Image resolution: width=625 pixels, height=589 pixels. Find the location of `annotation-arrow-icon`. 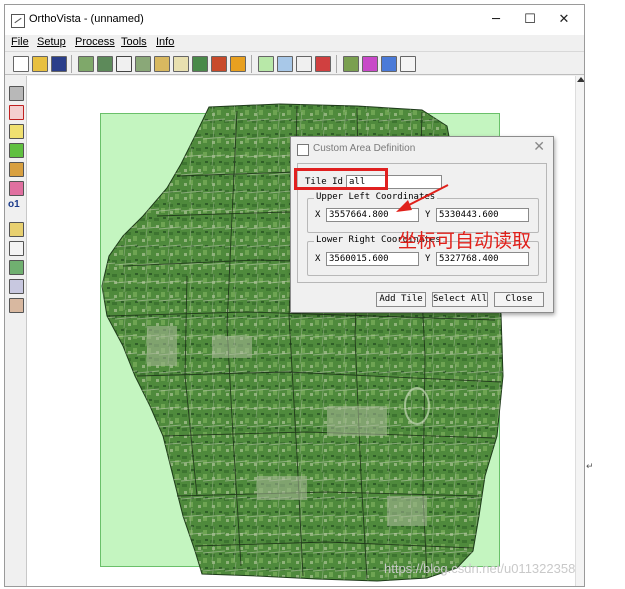

annotation-arrow-icon is located at coordinates (422, 198).